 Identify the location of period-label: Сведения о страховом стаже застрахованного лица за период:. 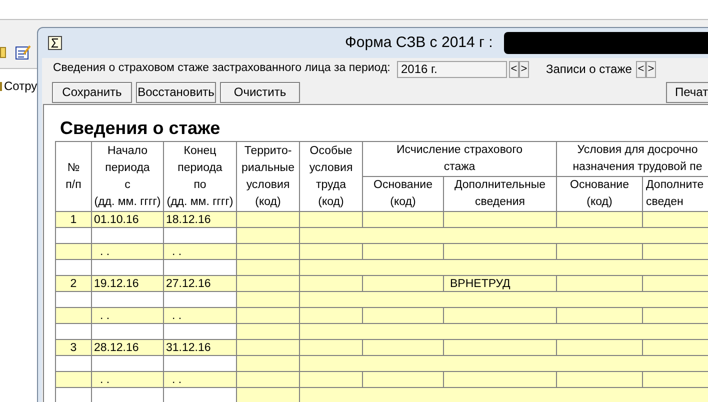
(222, 68).